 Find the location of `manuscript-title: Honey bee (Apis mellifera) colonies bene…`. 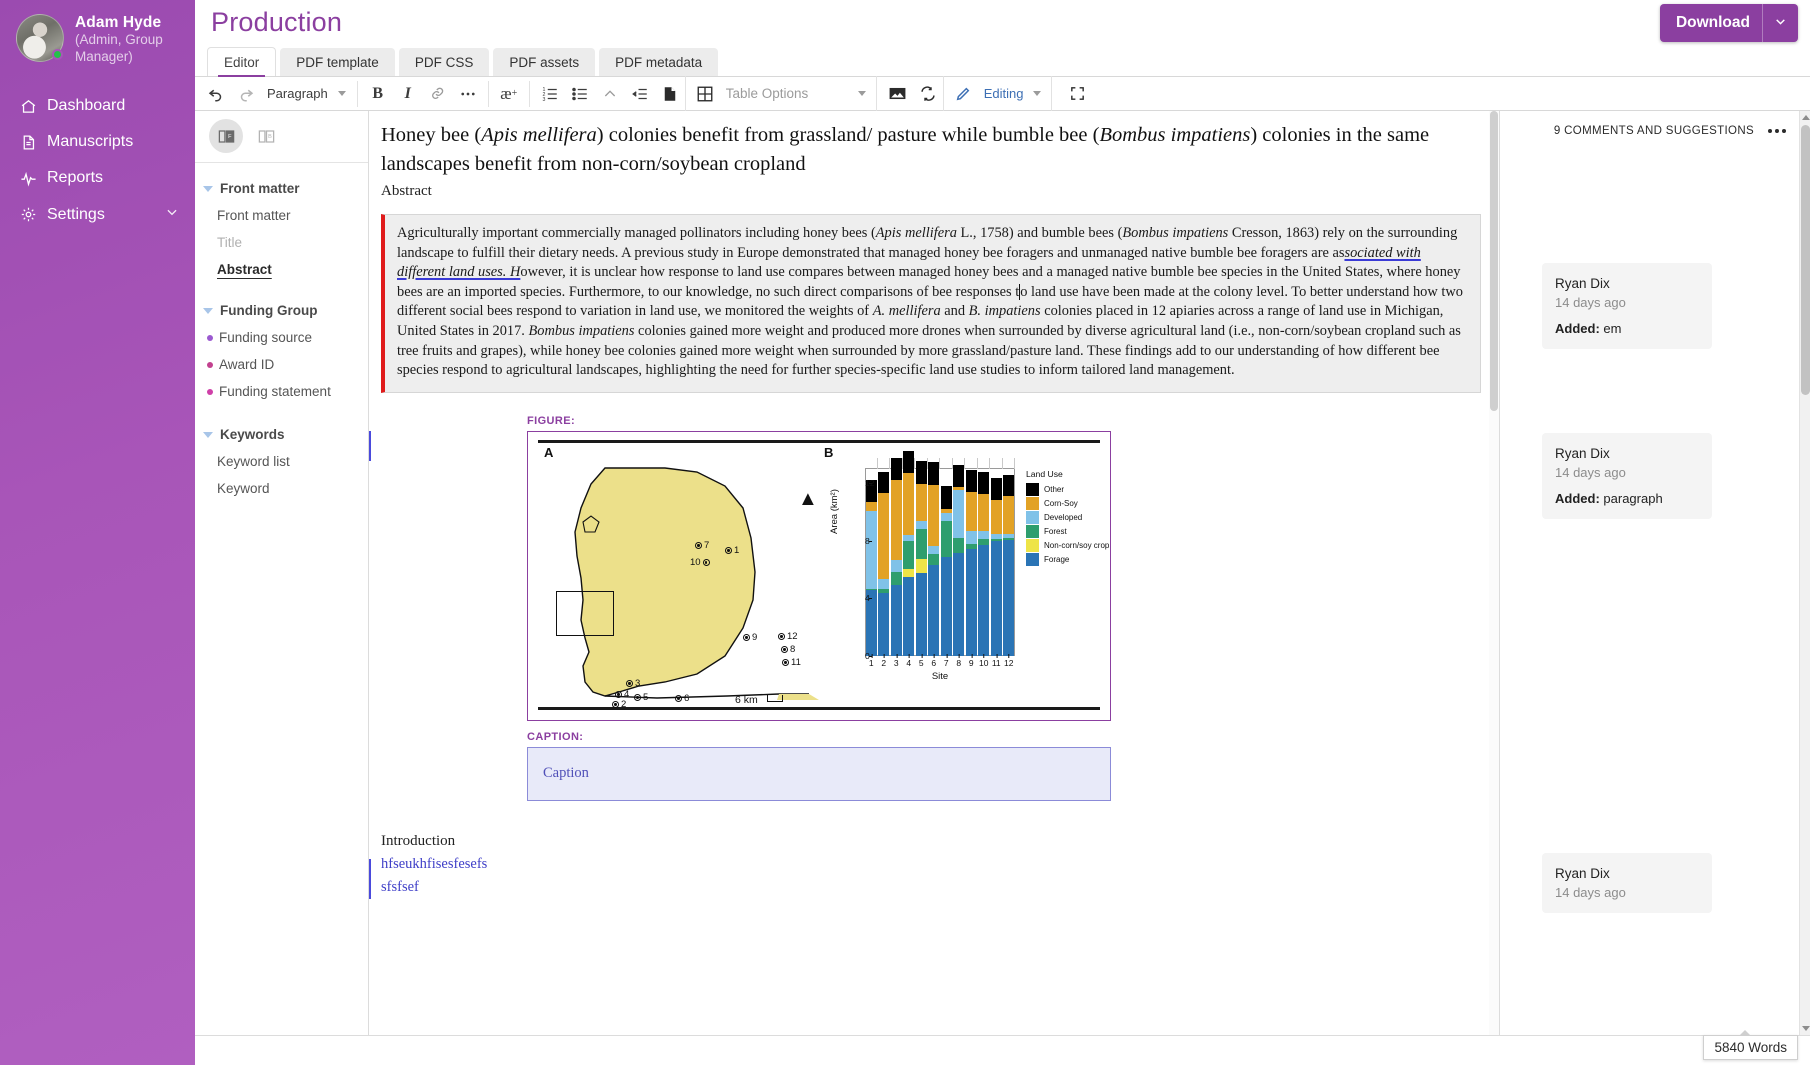

manuscript-title: Honey bee (Apis mellifera) colonies bene… is located at coordinates (928, 150).